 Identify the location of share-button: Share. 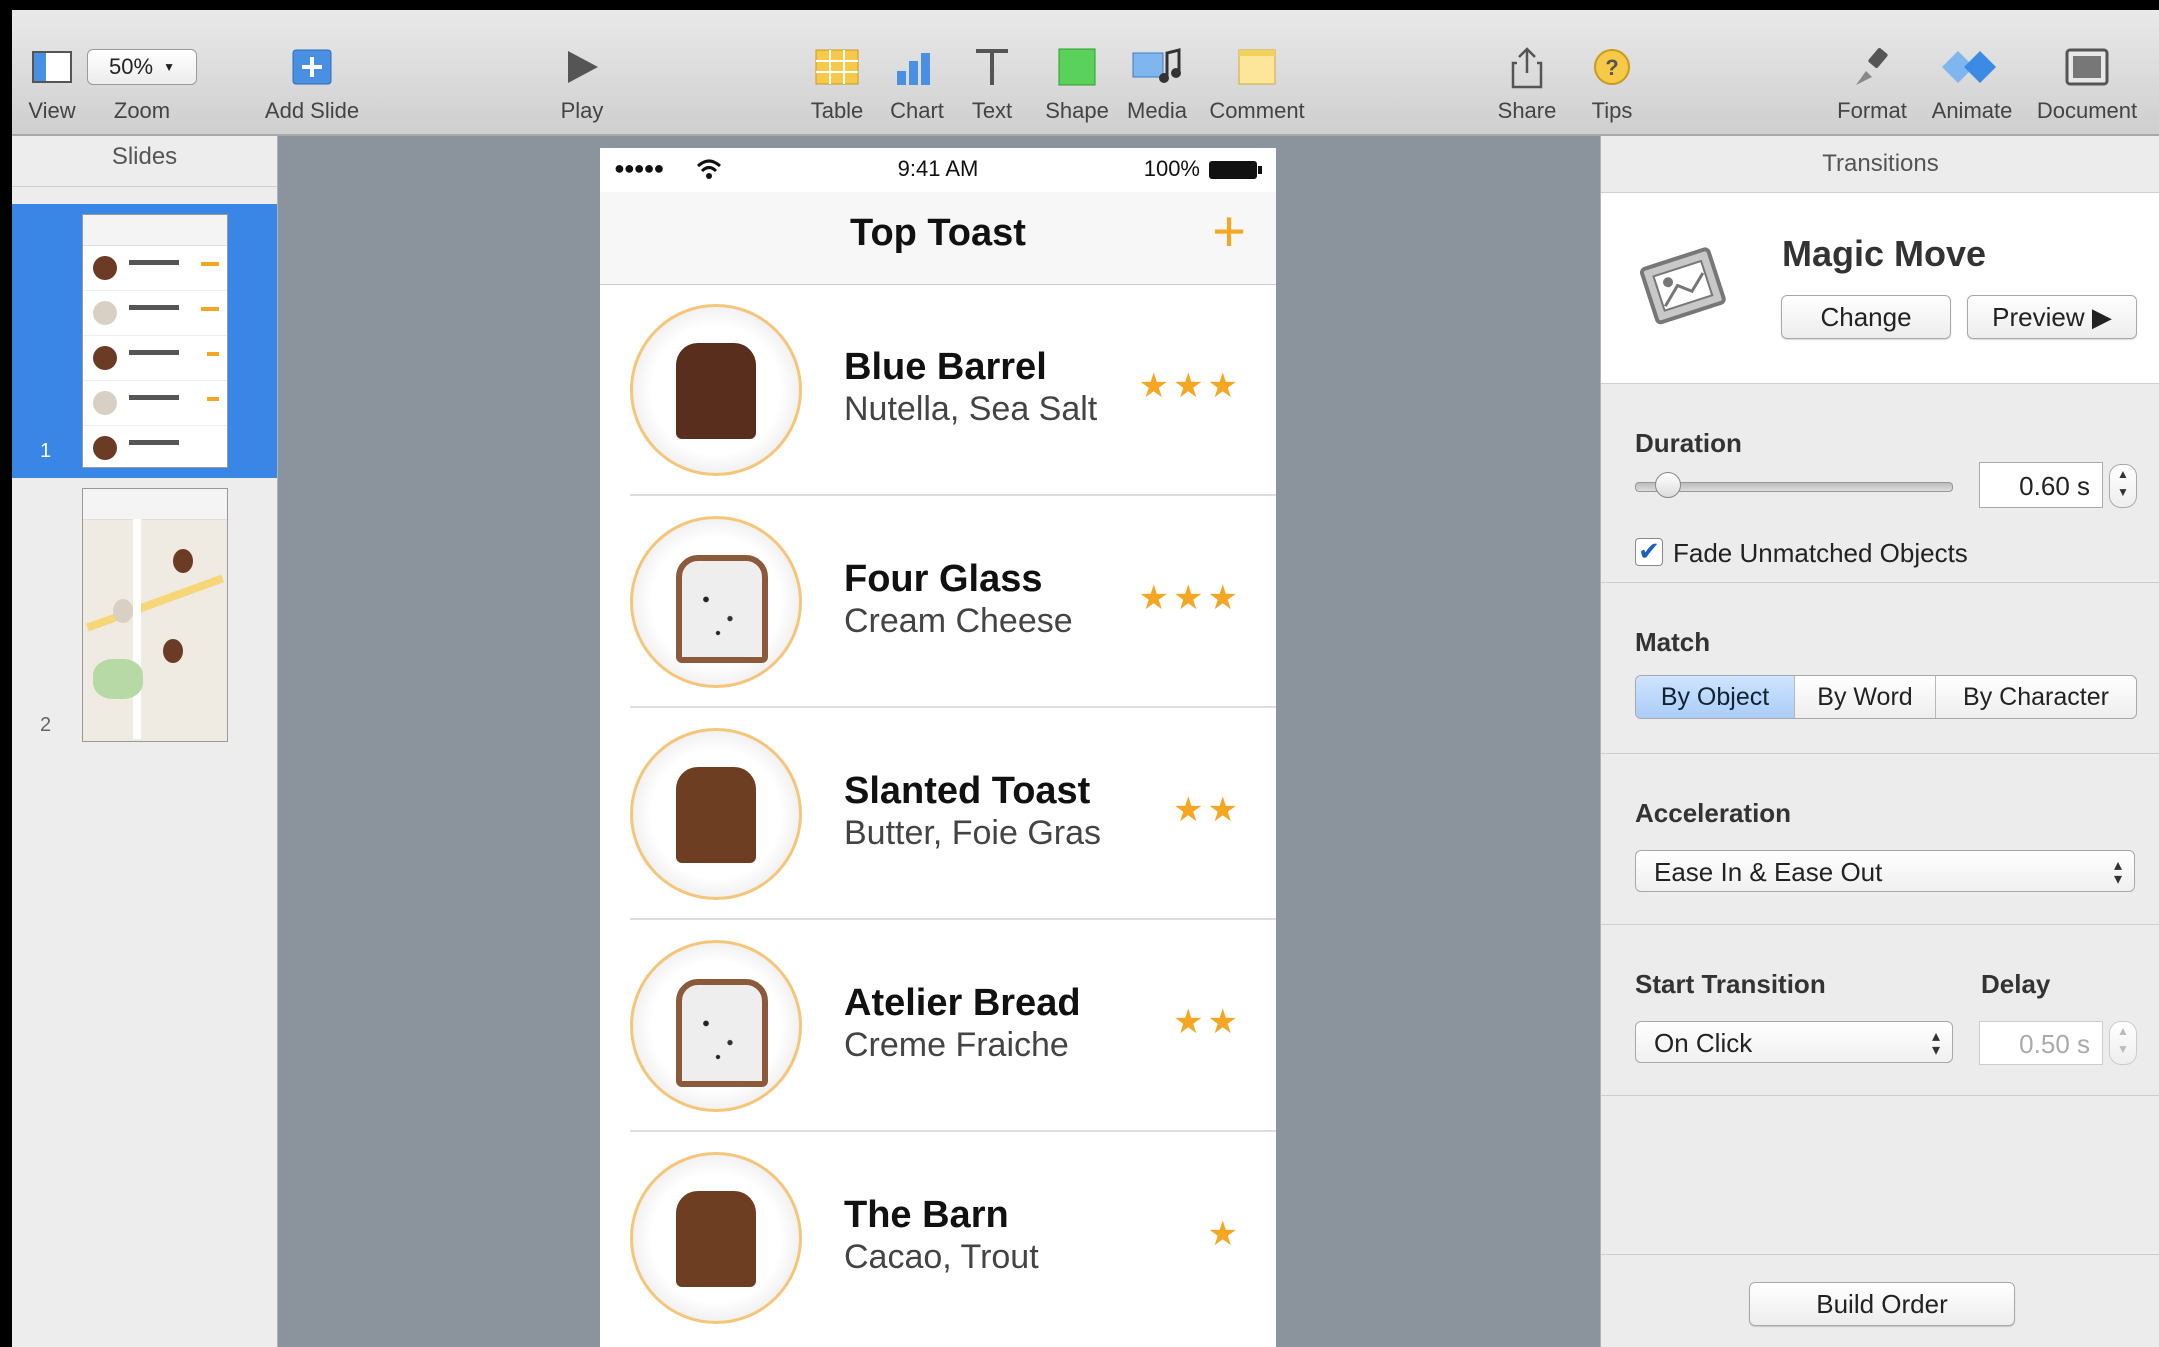
(1527, 83).